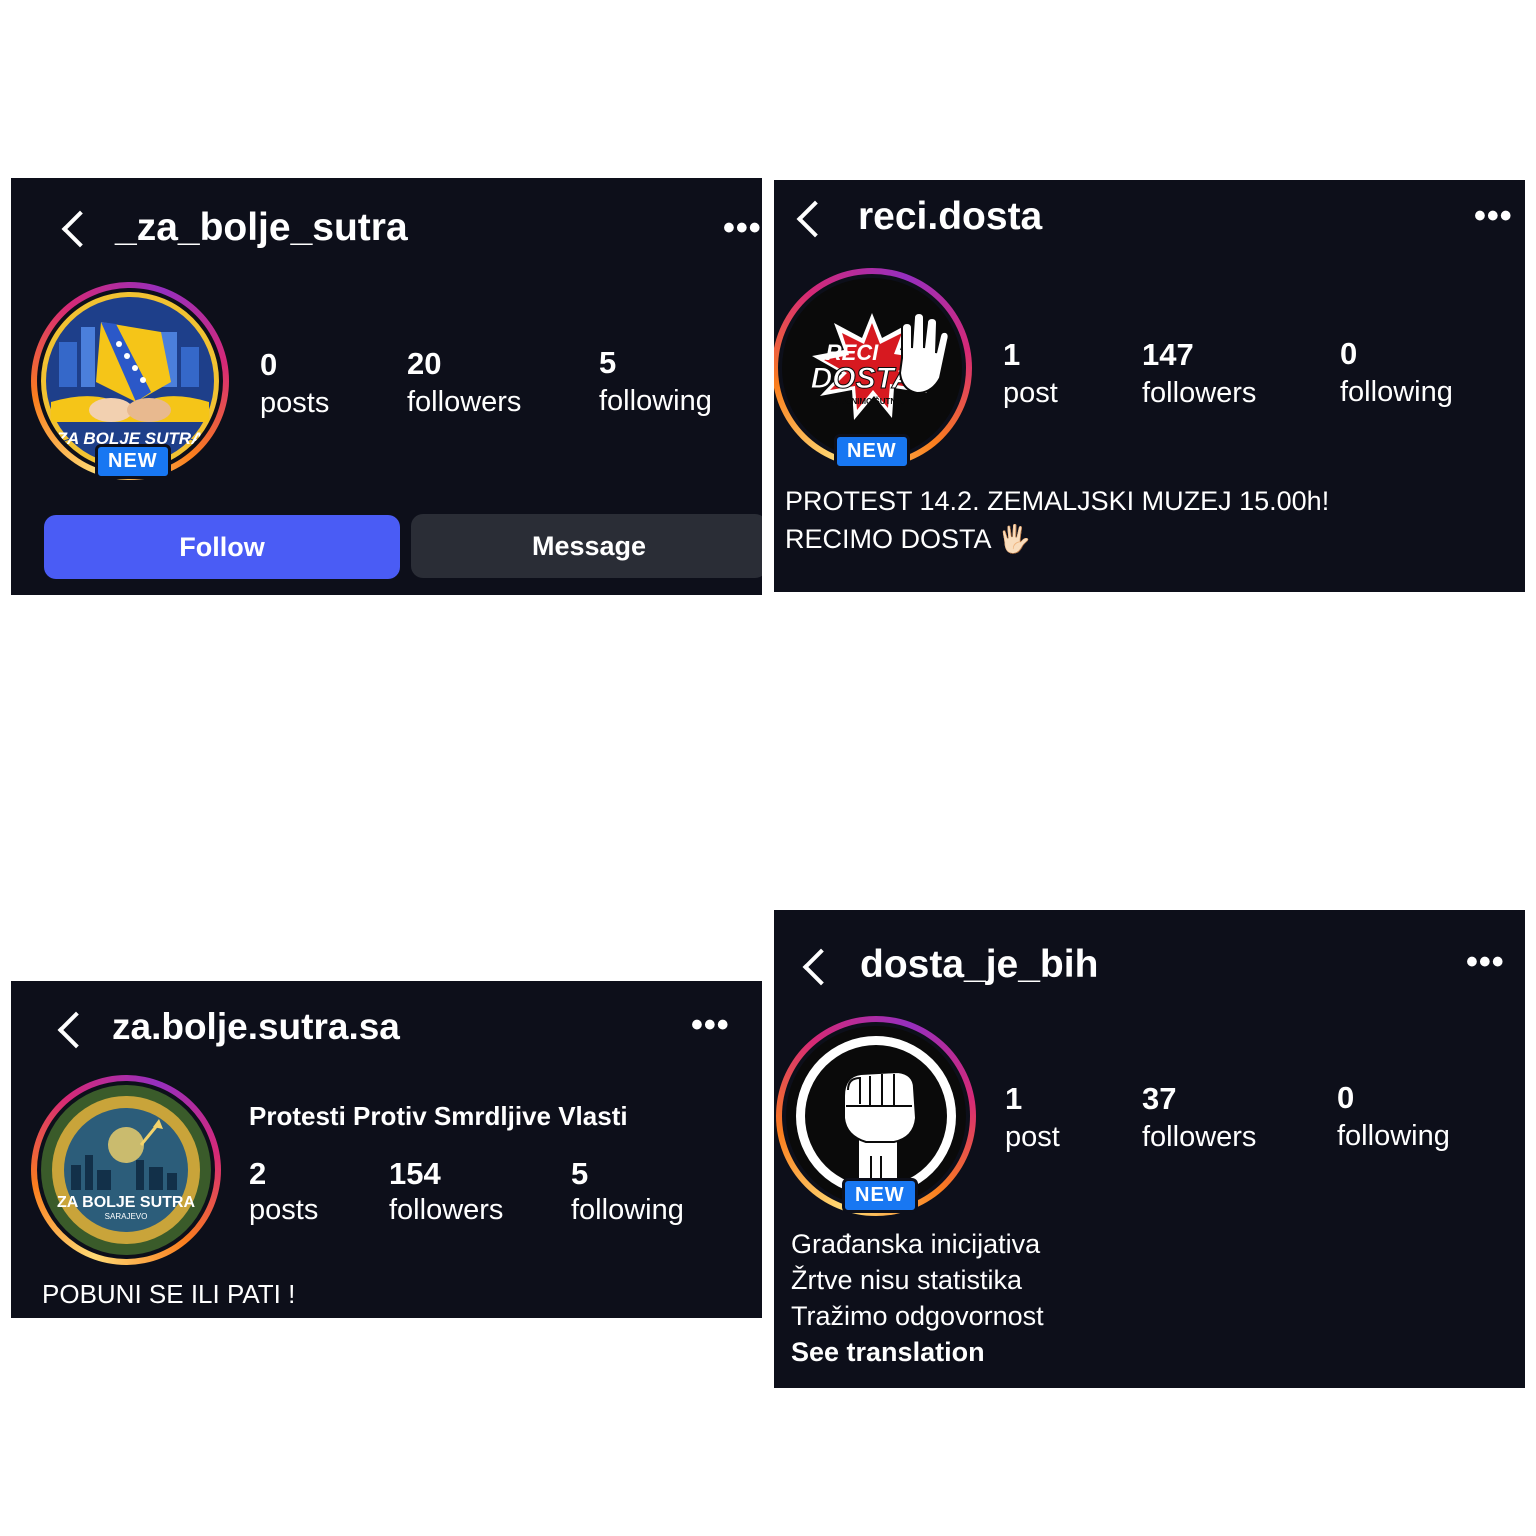  Describe the element at coordinates (294, 384) in the screenshot. I see `stat-posts: 0 posts` at that location.